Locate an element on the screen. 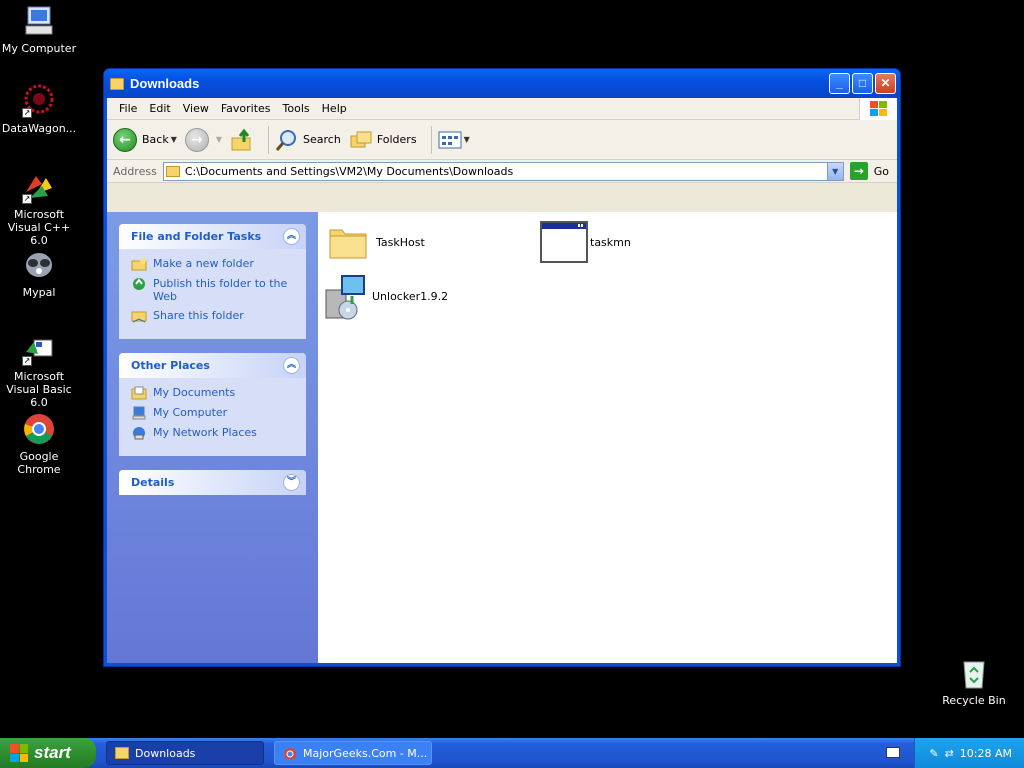 The height and width of the screenshot is (768, 1024). visual-basic-icon: ↗ is located at coordinates (39, 349).